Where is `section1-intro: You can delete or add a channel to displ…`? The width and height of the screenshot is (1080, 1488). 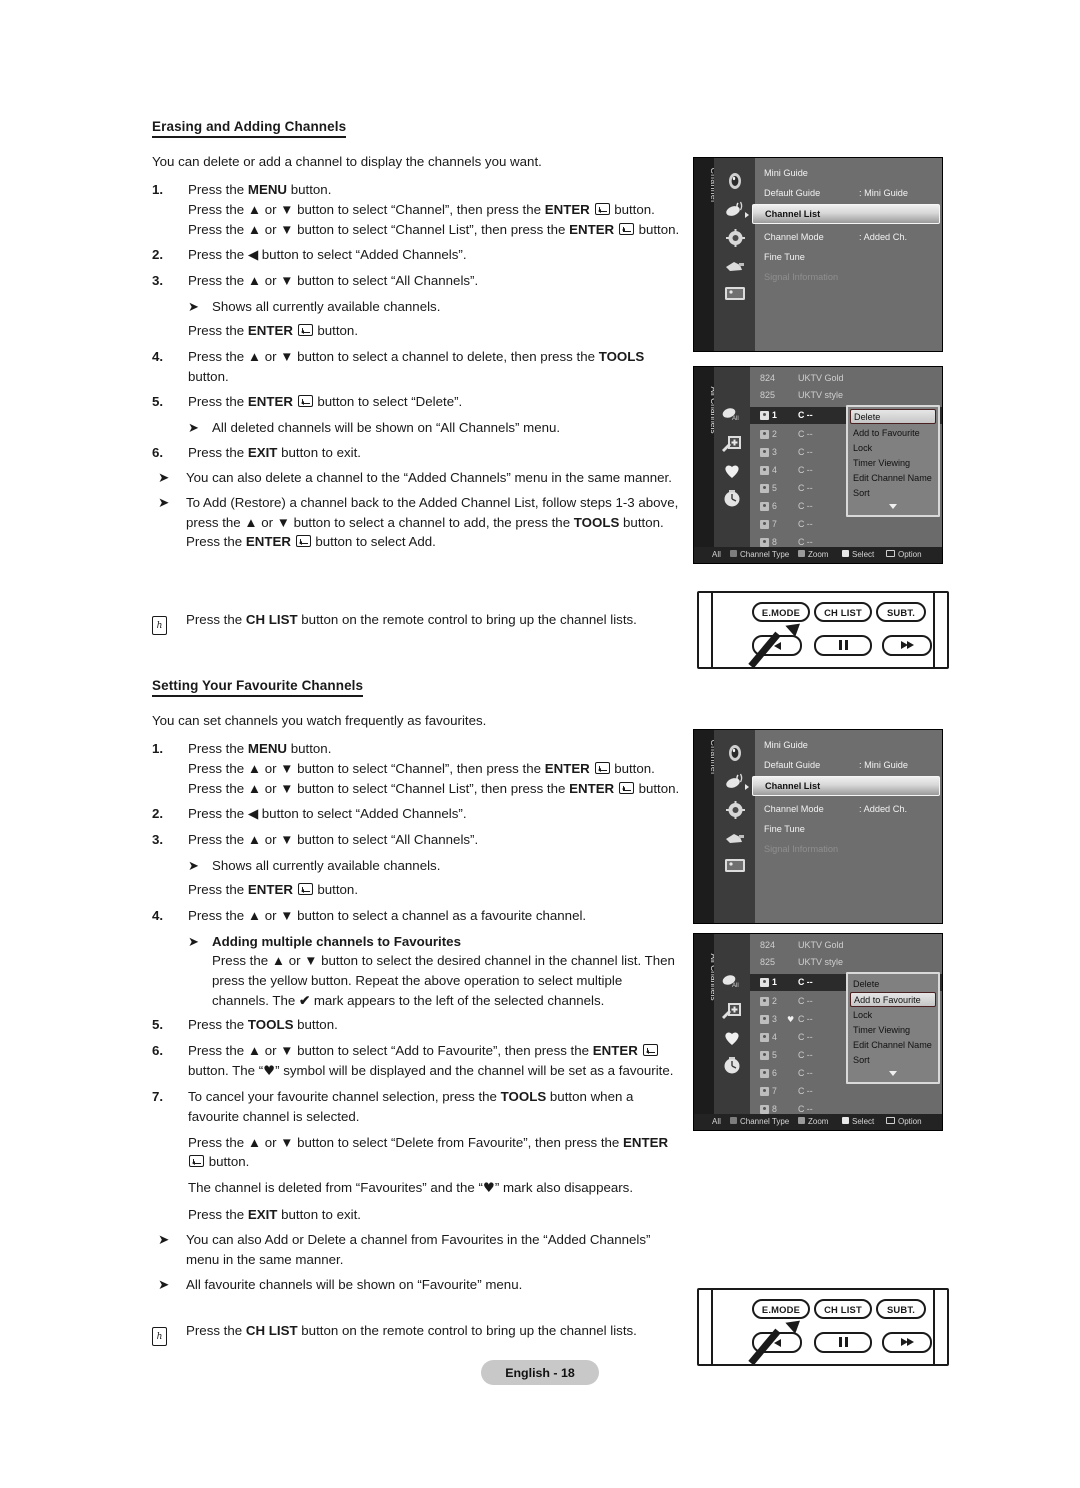 section1-intro: You can delete or add a channel to displ… is located at coordinates (347, 161).